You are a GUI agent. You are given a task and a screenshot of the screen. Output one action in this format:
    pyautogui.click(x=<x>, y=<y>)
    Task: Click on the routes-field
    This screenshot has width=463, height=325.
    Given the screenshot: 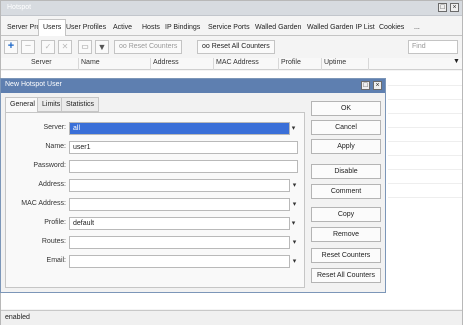 What is the action you would take?
    pyautogui.click(x=179, y=242)
    